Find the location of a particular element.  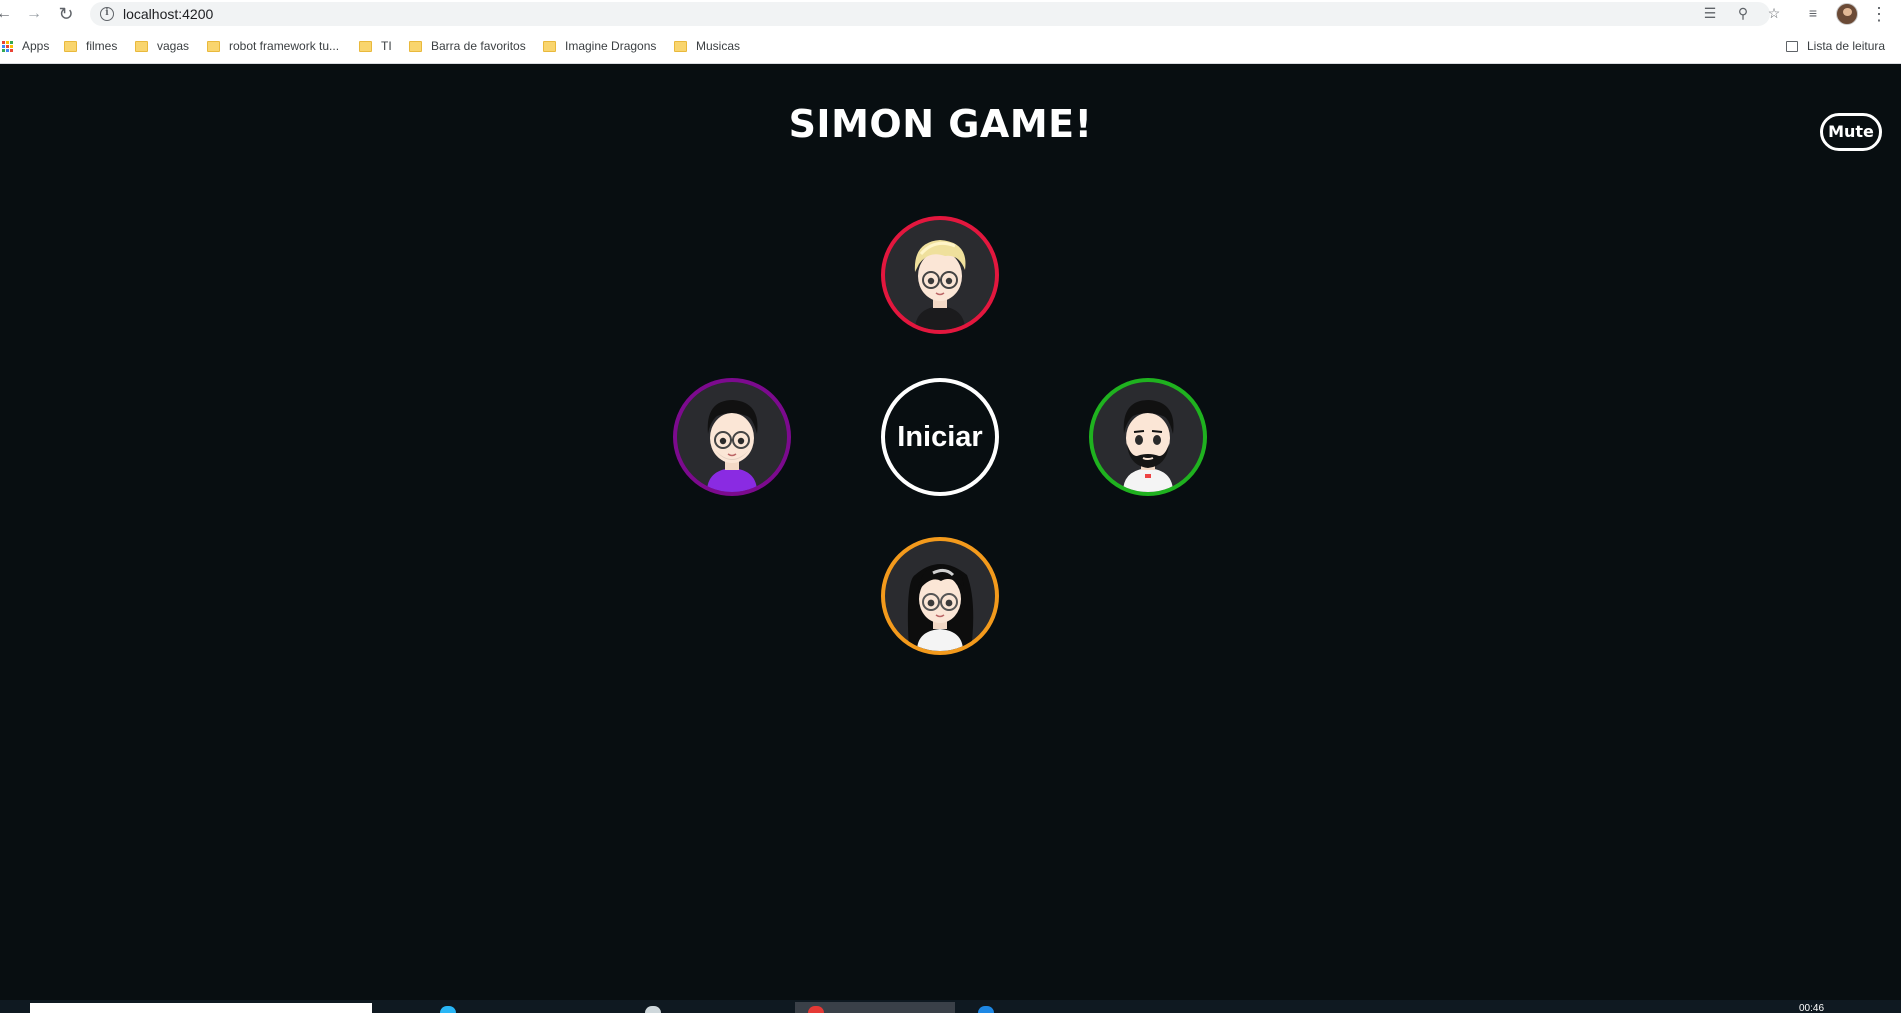

reading-list-button: Lista de leitura is located at coordinates (1835, 46).